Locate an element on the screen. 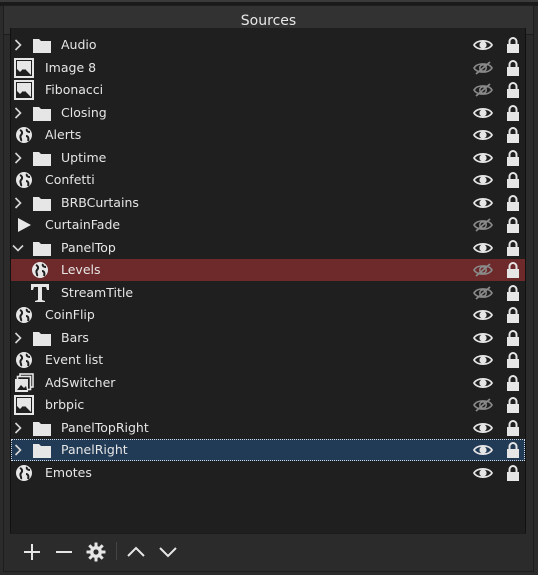 The width and height of the screenshot is (538, 575). source-row: Bars is located at coordinates (268, 338).